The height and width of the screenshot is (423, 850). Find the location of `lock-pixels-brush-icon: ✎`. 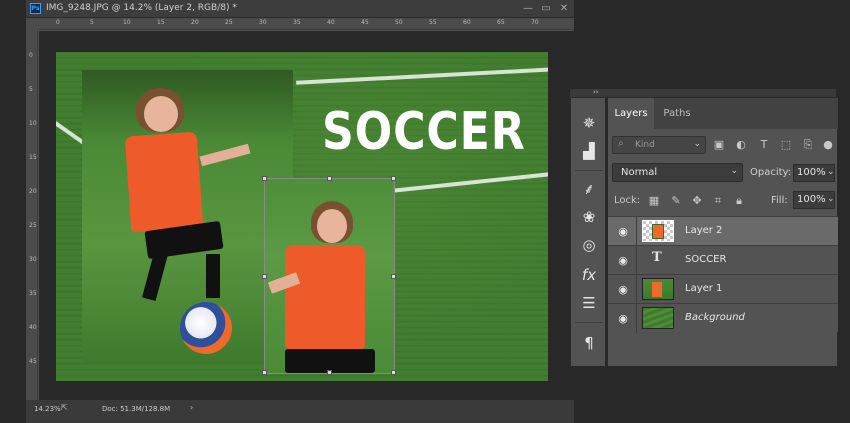

lock-pixels-brush-icon: ✎ is located at coordinates (676, 201).